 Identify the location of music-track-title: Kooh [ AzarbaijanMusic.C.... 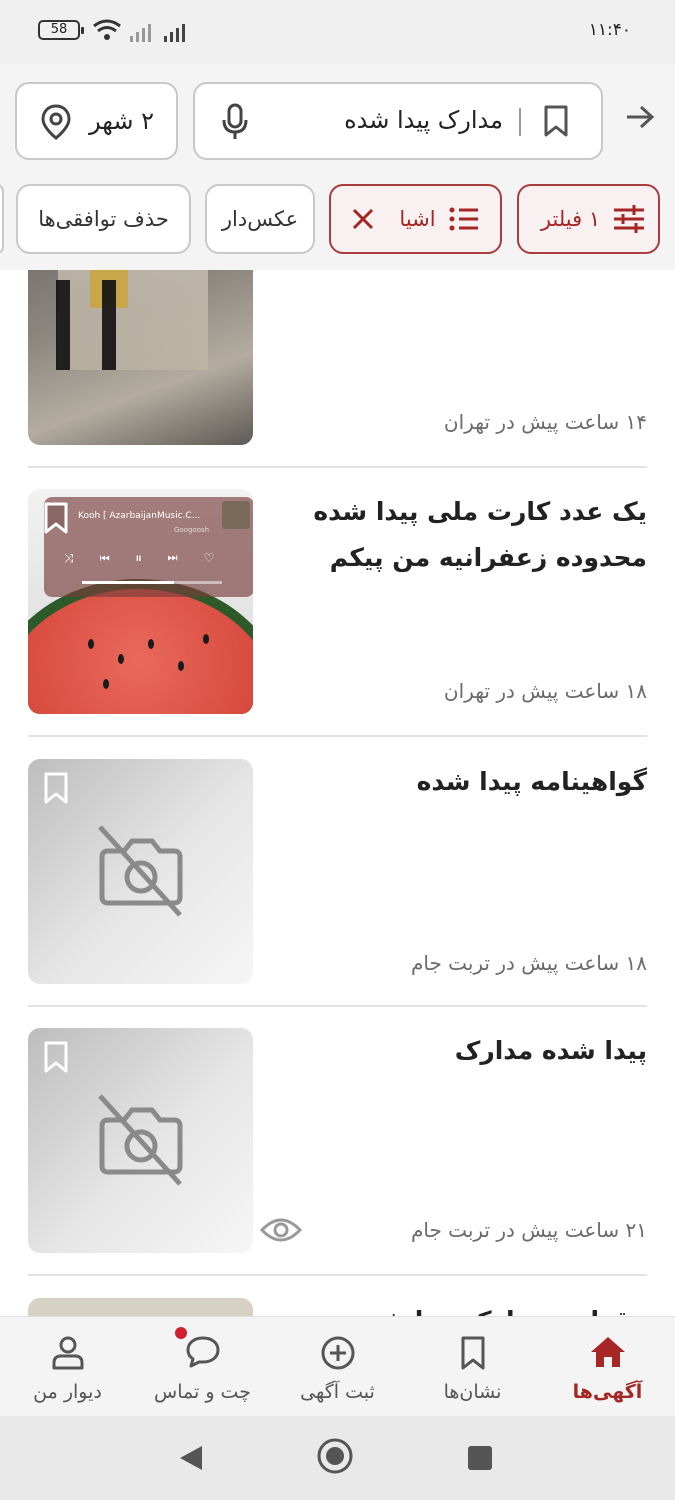
(139, 516).